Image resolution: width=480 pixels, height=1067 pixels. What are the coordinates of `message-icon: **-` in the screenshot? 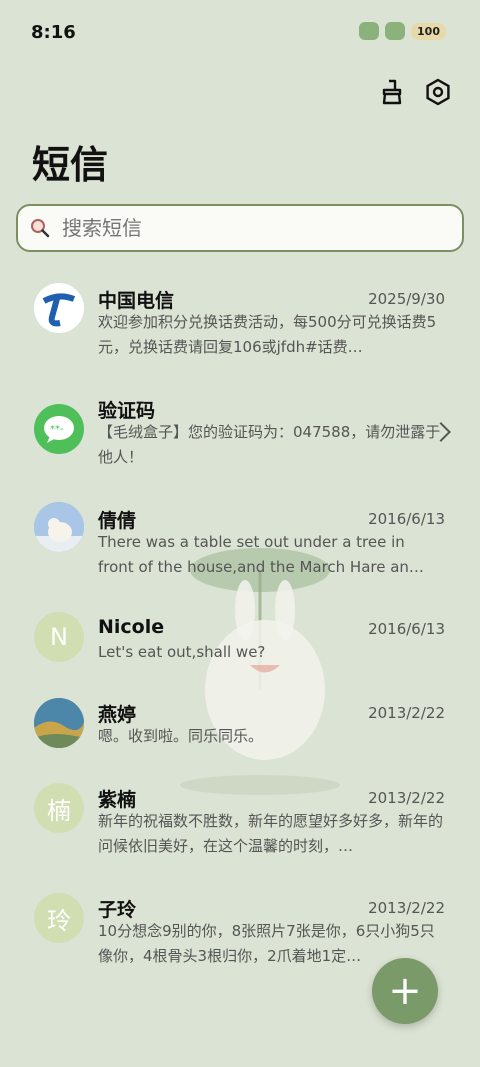 It's located at (59, 429).